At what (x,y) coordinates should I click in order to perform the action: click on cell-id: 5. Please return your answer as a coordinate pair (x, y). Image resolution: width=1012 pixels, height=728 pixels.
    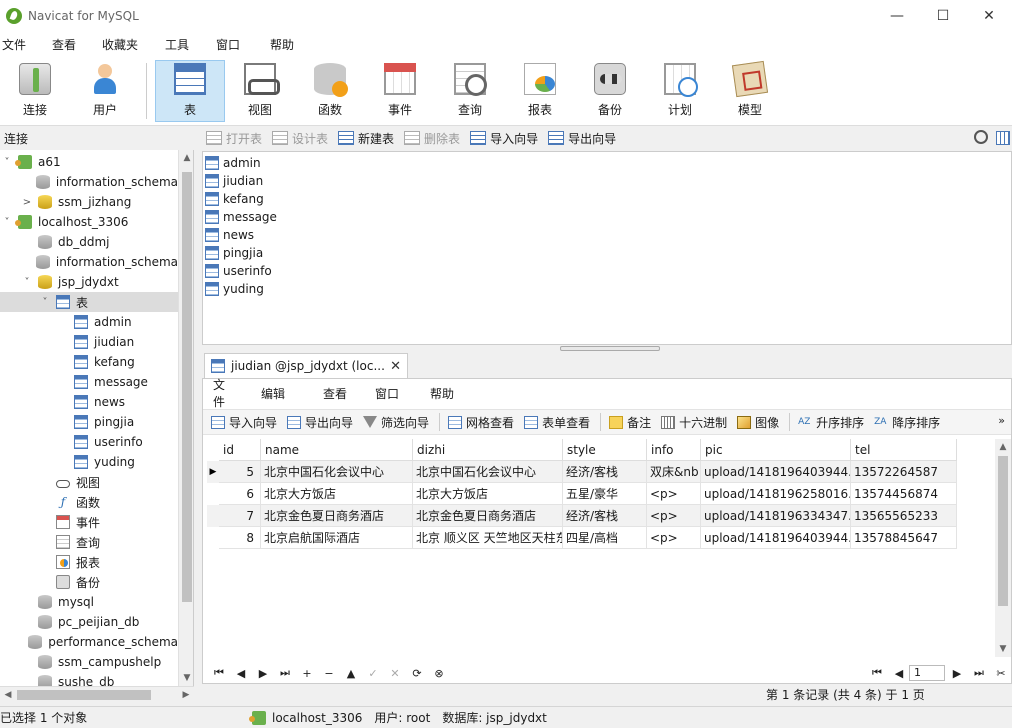
    Looking at the image, I should click on (240, 472).